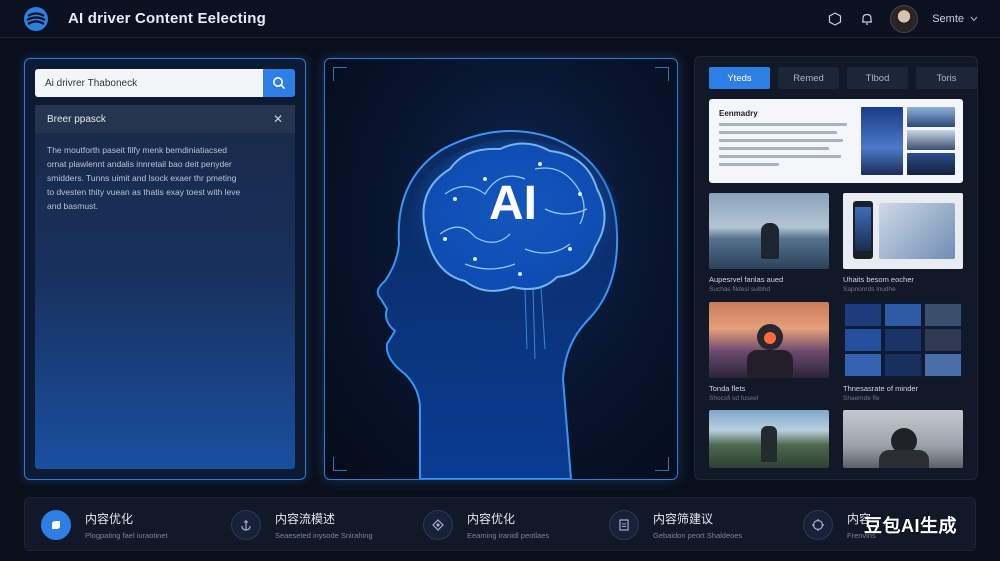 This screenshot has height=561, width=1000. I want to click on gallery-item: Tonda flets Shocsfi sd fuseel, so click(769, 352).